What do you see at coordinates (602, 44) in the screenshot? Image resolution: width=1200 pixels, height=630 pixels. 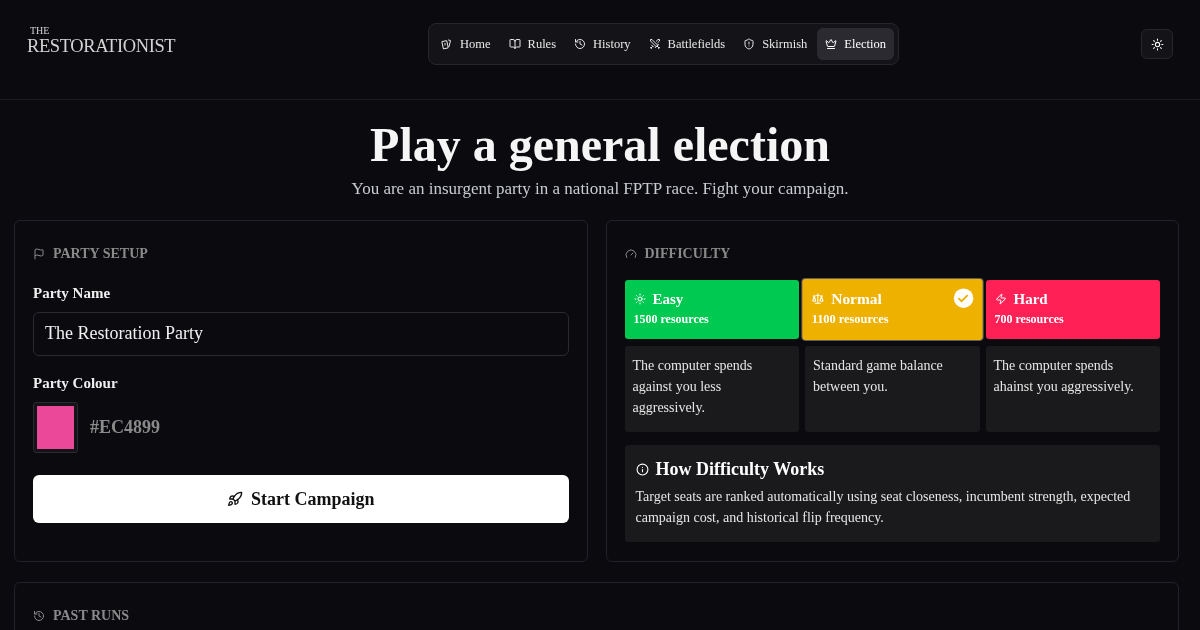 I see `nav-tab: History` at bounding box center [602, 44].